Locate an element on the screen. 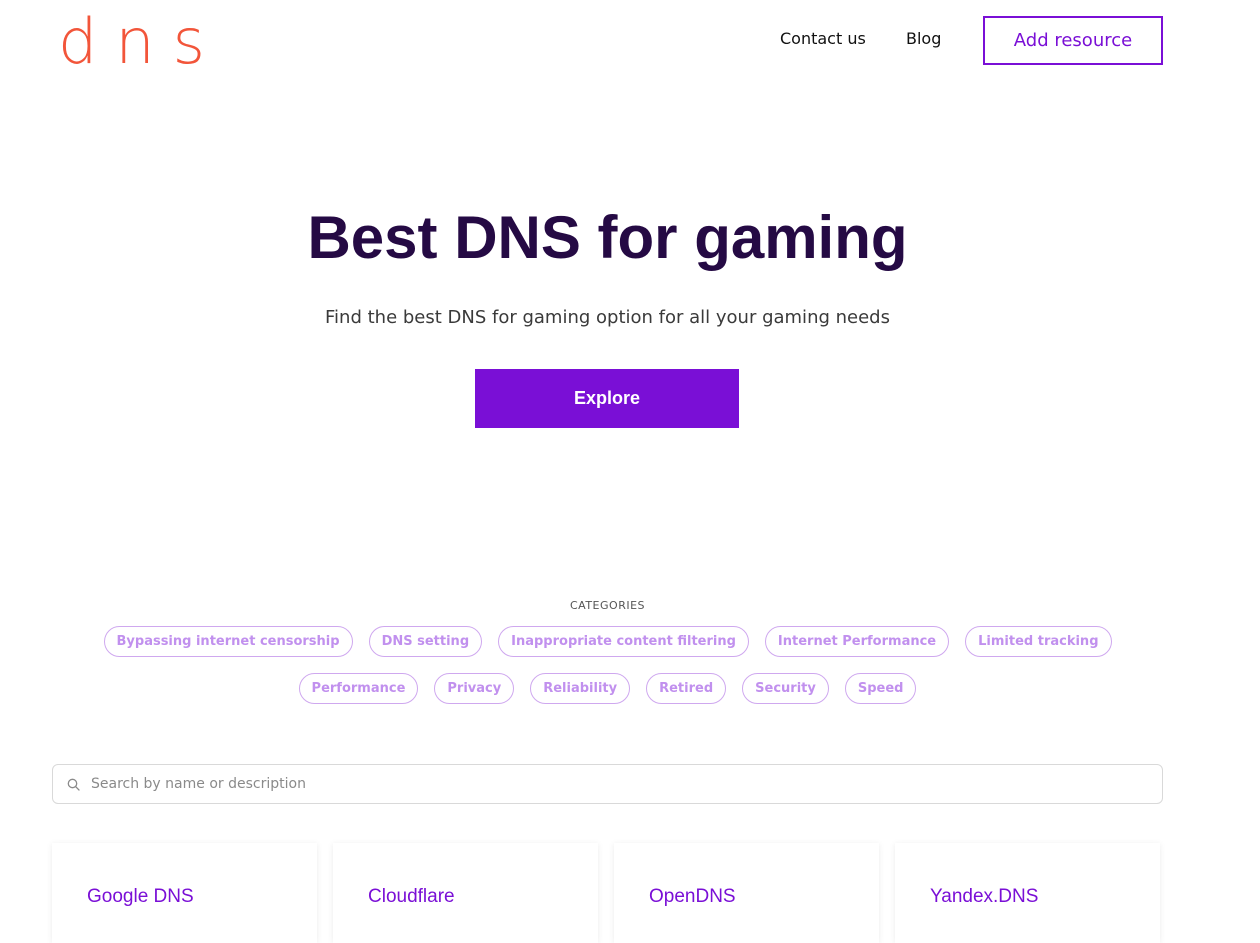  nav-contact-us: Contact us is located at coordinates (823, 38).